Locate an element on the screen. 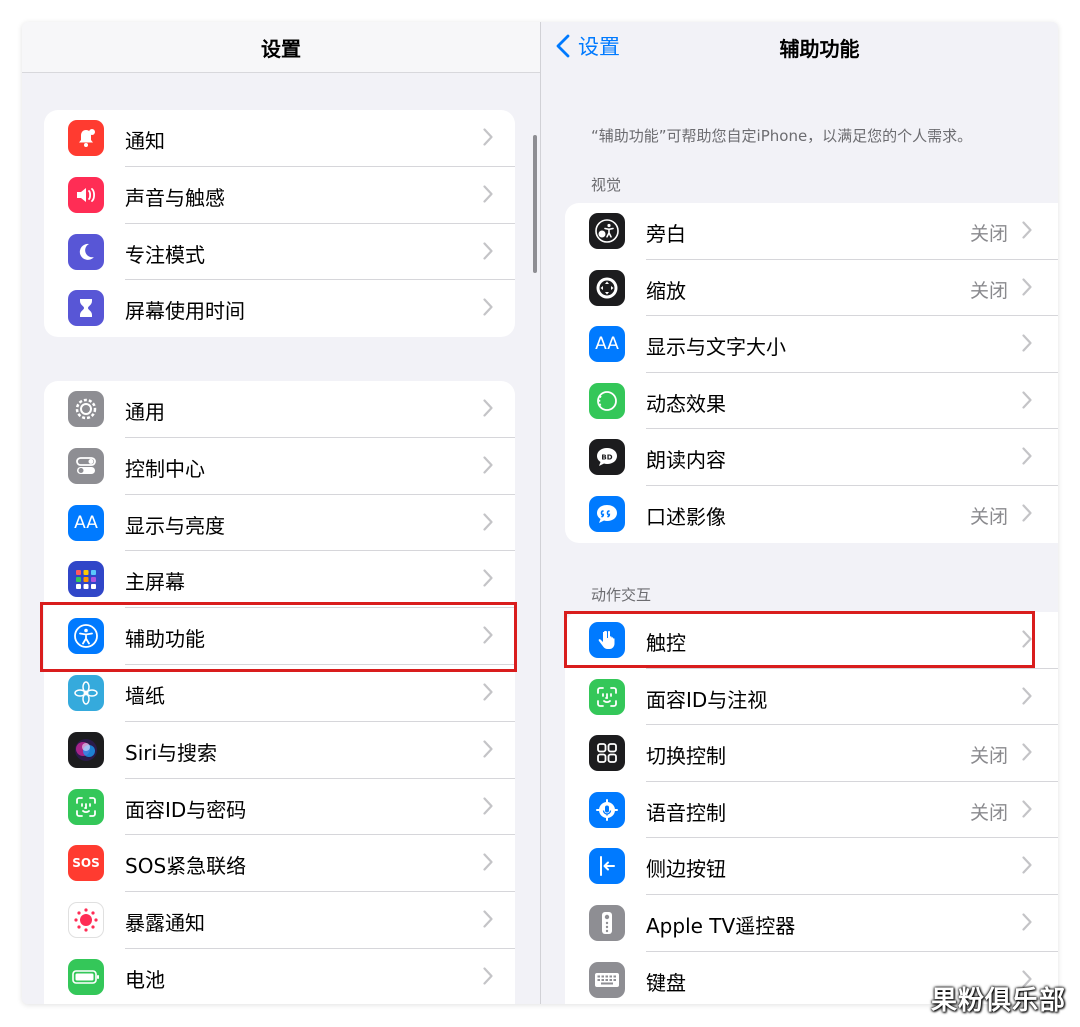 Image resolution: width=1080 pixels, height=1027 pixels. bell-icon is located at coordinates (86, 138).